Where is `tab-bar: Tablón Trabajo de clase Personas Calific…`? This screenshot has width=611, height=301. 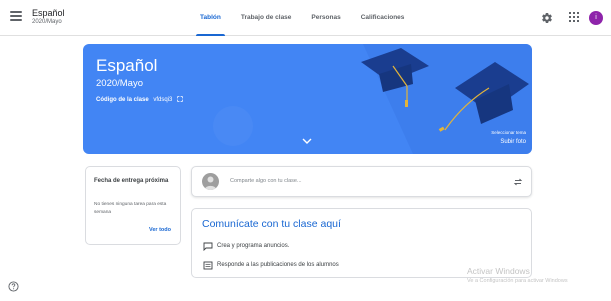
tab-bar: Tablón Trabajo de clase Personas Calific… is located at coordinates (302, 18).